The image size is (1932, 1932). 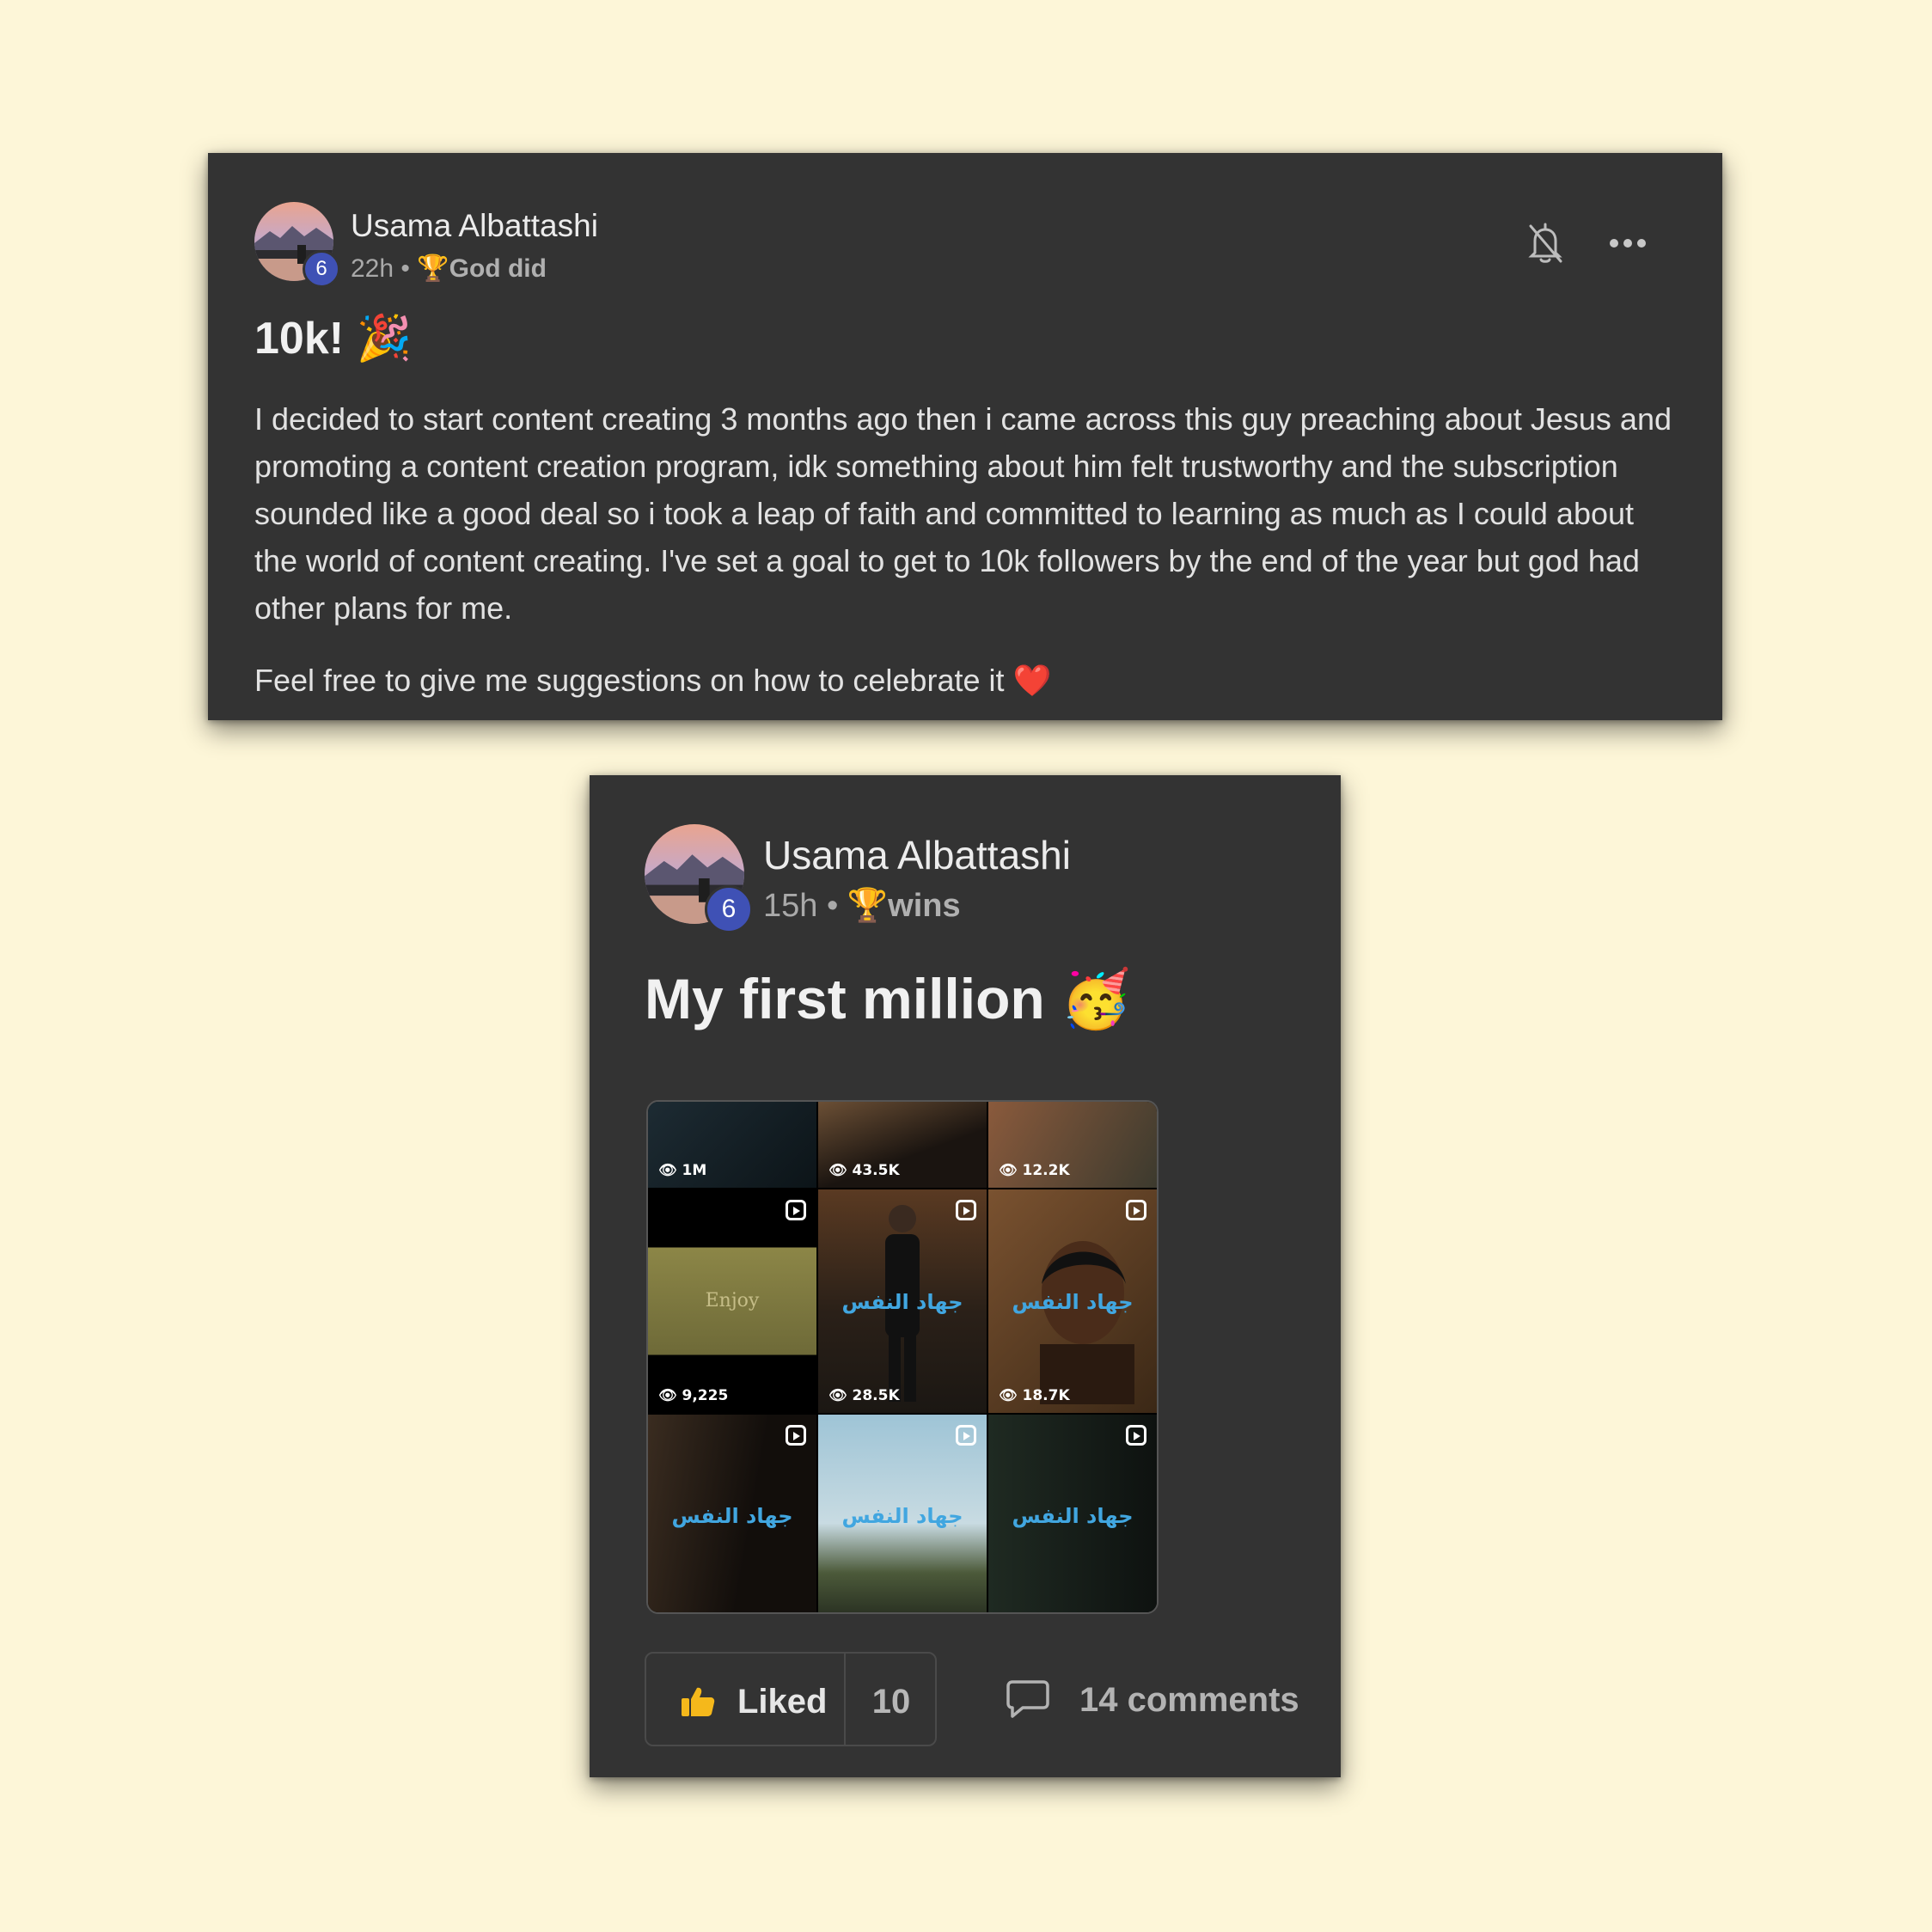 What do you see at coordinates (891, 1702) in the screenshot?
I see `like-count: 10` at bounding box center [891, 1702].